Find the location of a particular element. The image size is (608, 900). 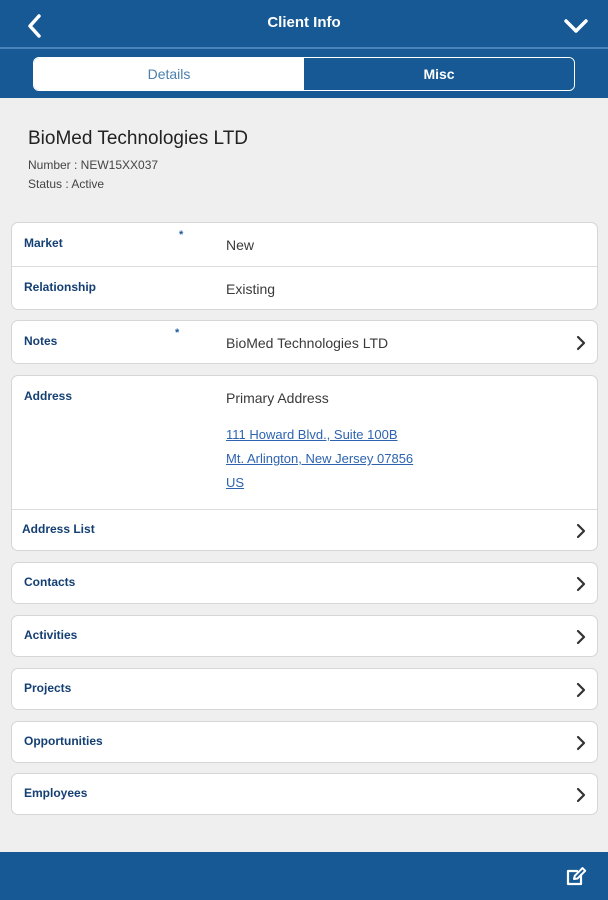

nav-opportunities: Opportunities is located at coordinates (304, 742).